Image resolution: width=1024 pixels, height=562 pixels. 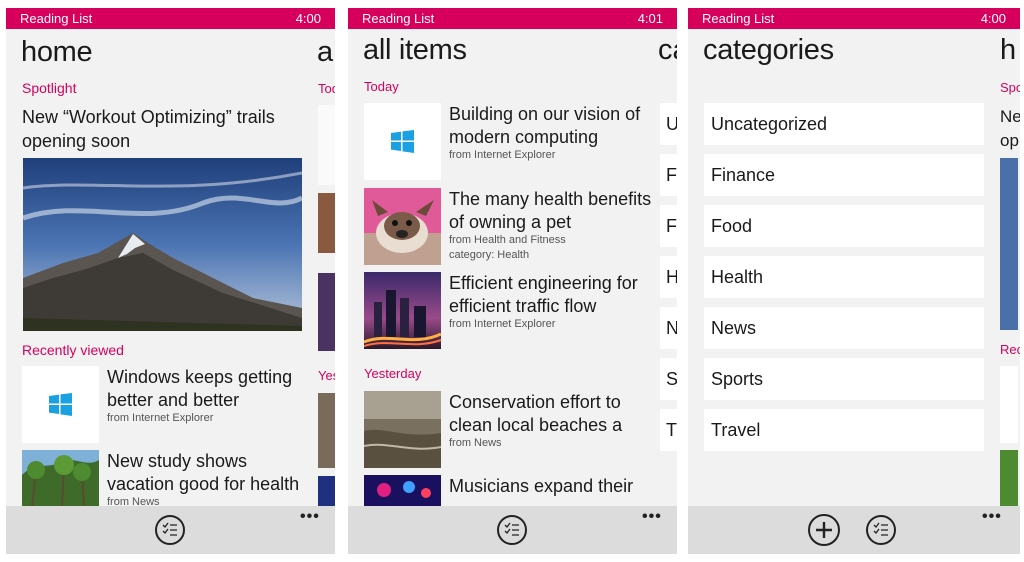 I want to click on status-time: 4:01, so click(x=650, y=18).